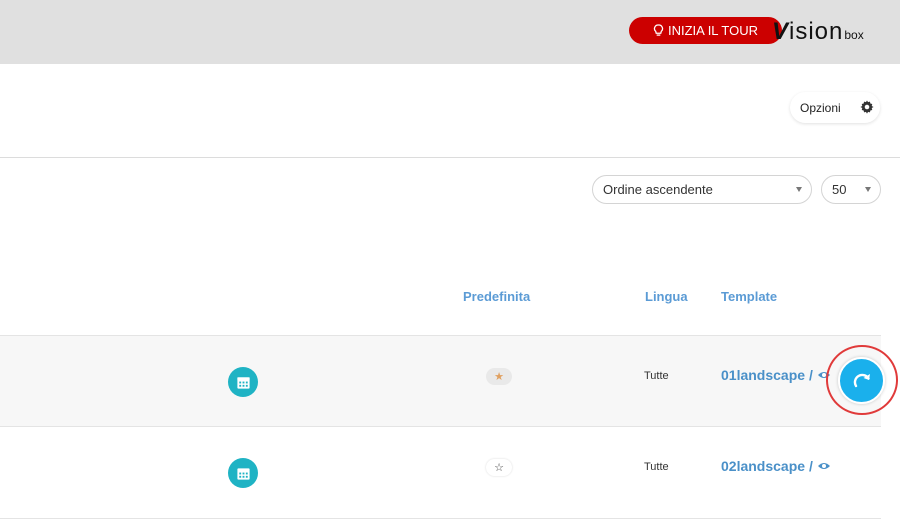 The image size is (900, 520). Describe the element at coordinates (867, 107) in the screenshot. I see `gear-icon` at that location.